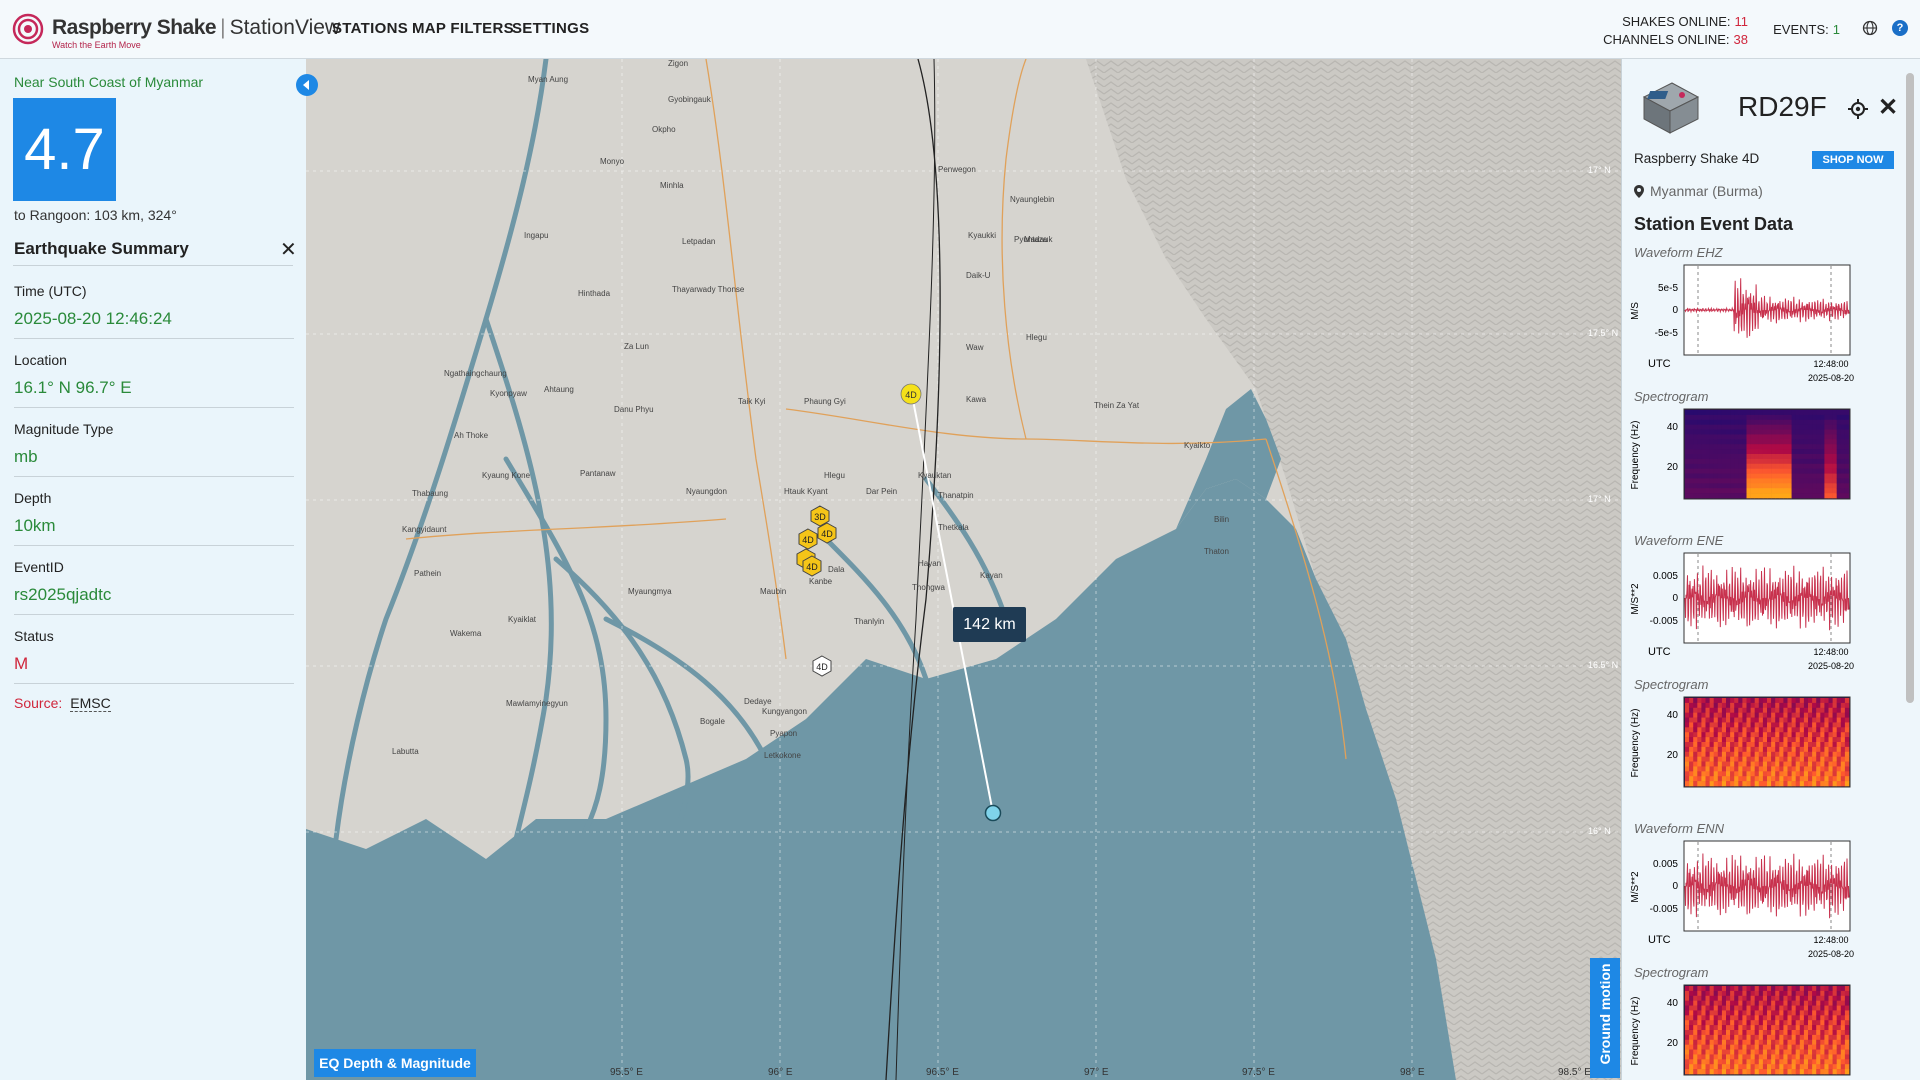  What do you see at coordinates (806, 491) in the screenshot?
I see `map-place-label: Htauk Kyant` at bounding box center [806, 491].